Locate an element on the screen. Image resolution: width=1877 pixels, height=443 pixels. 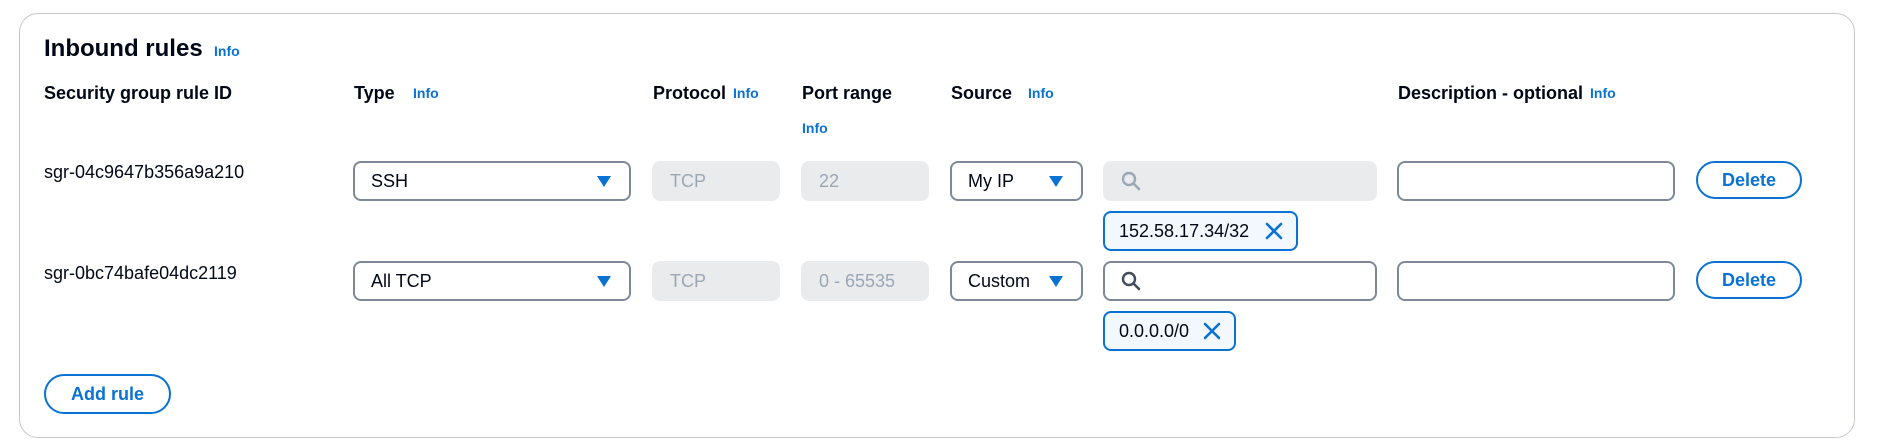
type-select: SSH is located at coordinates (492, 181).